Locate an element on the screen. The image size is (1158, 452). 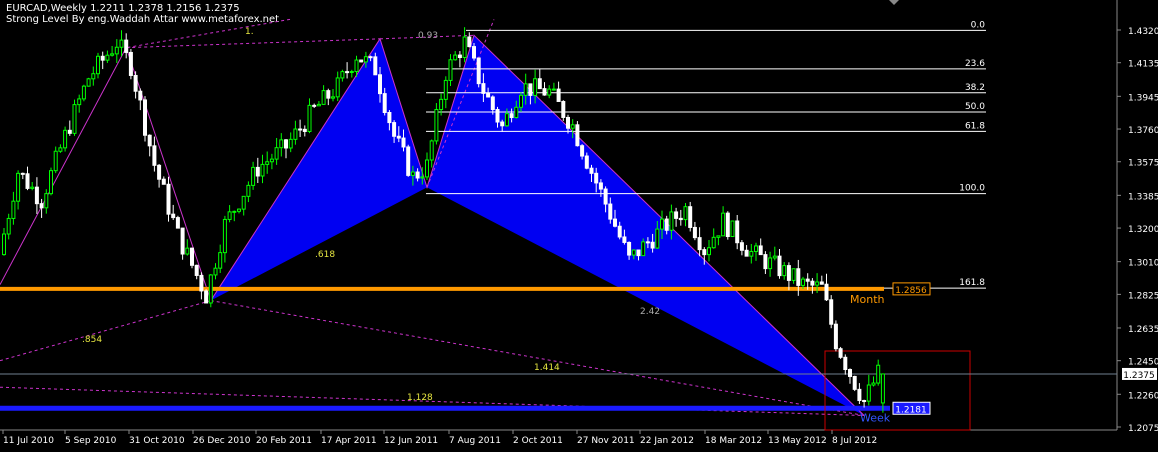
price-axis-label: 1.2450 is located at coordinates (1143, 363).